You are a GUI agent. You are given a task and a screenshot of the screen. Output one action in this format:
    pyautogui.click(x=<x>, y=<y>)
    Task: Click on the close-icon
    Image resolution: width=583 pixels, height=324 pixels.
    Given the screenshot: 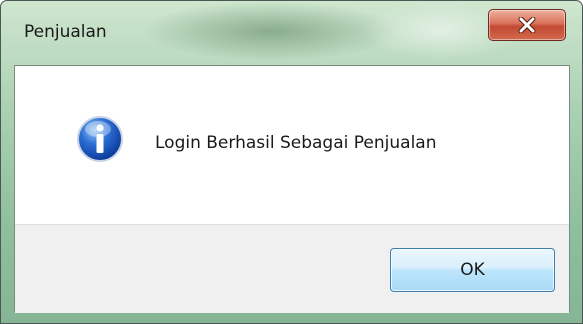 What is the action you would take?
    pyautogui.click(x=527, y=25)
    